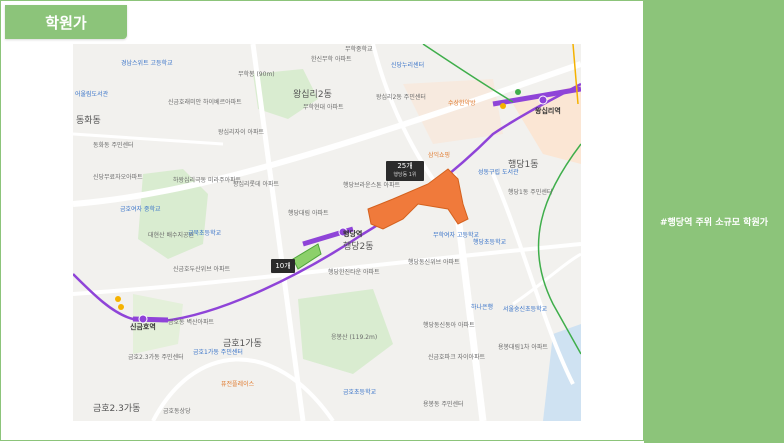  Describe the element at coordinates (449, 325) in the screenshot. I see `map-label: 행당동신동아 아파트` at that location.